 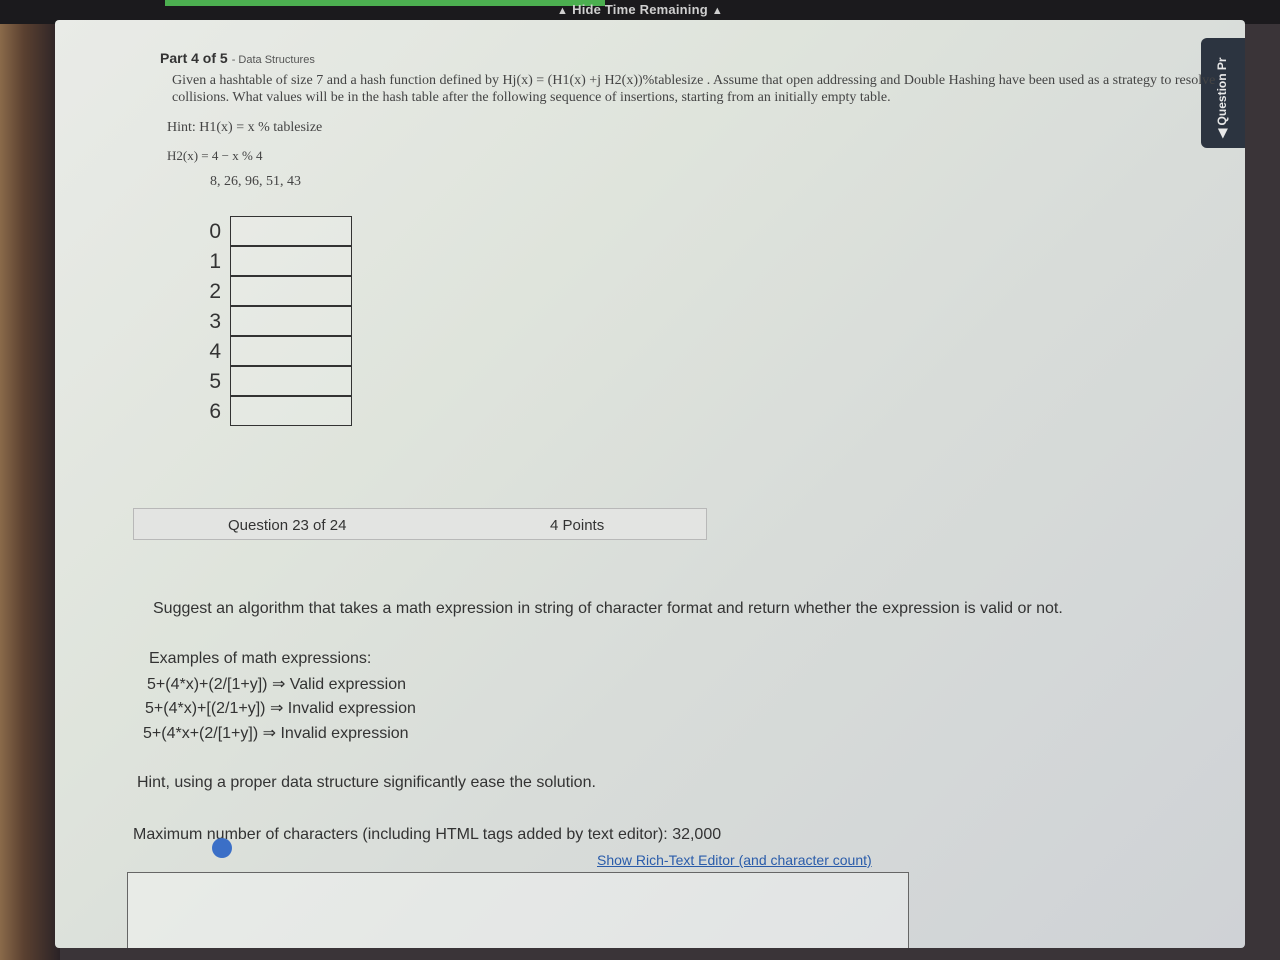 What do you see at coordinates (518, 910) in the screenshot?
I see `answer-text-area` at bounding box center [518, 910].